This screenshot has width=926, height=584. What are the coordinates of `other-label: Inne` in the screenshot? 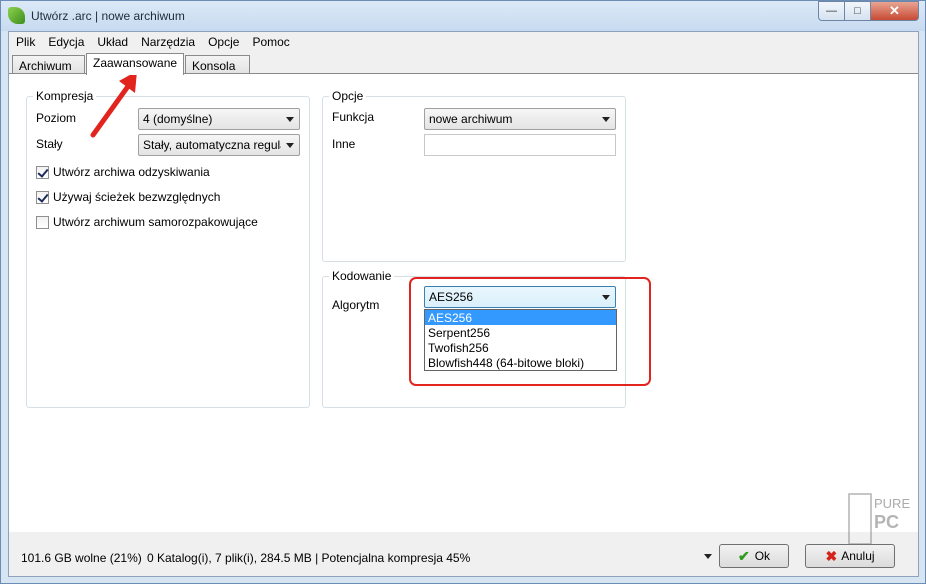 It's located at (344, 144).